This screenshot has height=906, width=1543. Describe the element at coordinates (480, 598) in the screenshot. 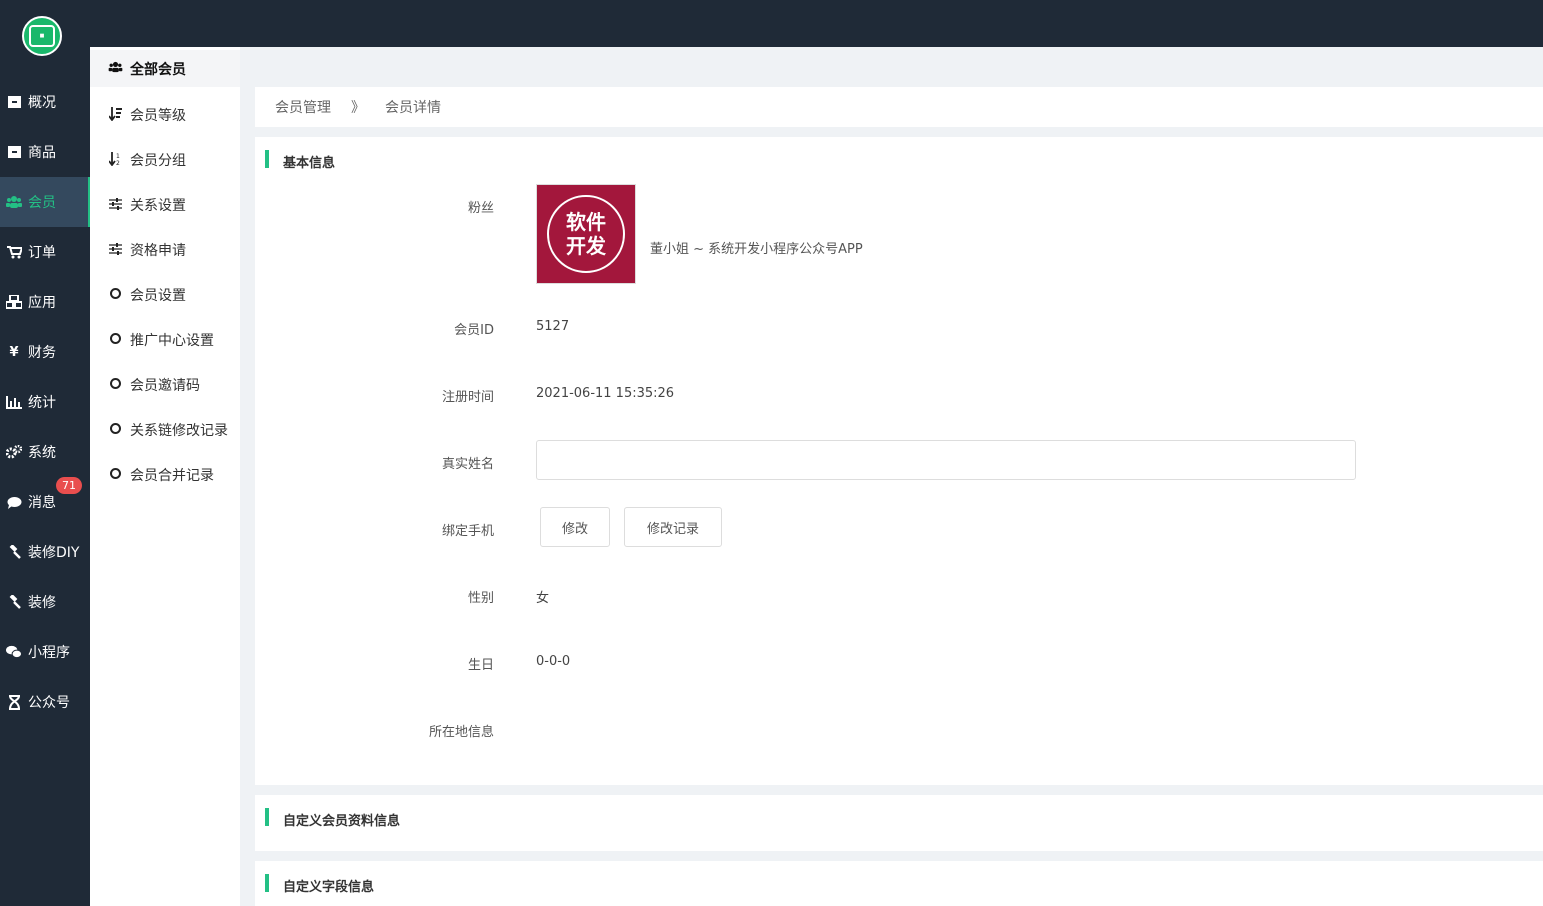

I see `gender-label: 性别` at that location.